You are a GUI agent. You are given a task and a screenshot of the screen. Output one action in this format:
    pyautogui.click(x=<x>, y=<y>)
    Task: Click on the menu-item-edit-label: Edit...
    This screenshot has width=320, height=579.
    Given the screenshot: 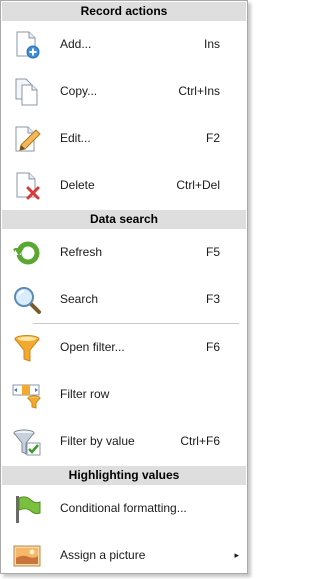 What is the action you would take?
    pyautogui.click(x=75, y=138)
    